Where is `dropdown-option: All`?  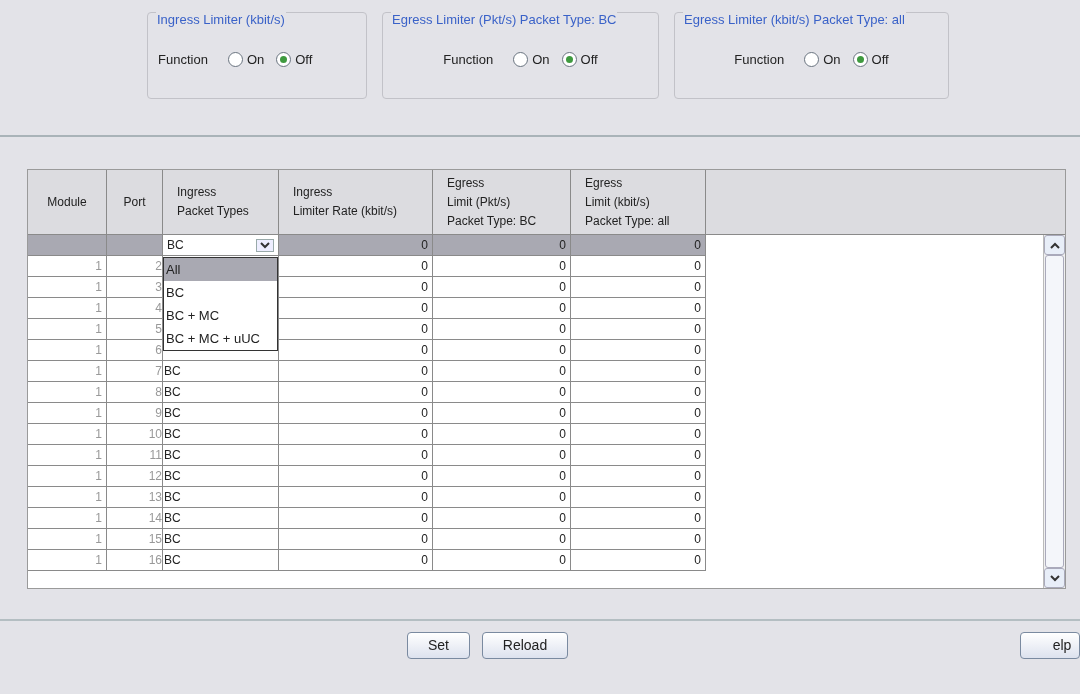
dropdown-option: All is located at coordinates (220, 269).